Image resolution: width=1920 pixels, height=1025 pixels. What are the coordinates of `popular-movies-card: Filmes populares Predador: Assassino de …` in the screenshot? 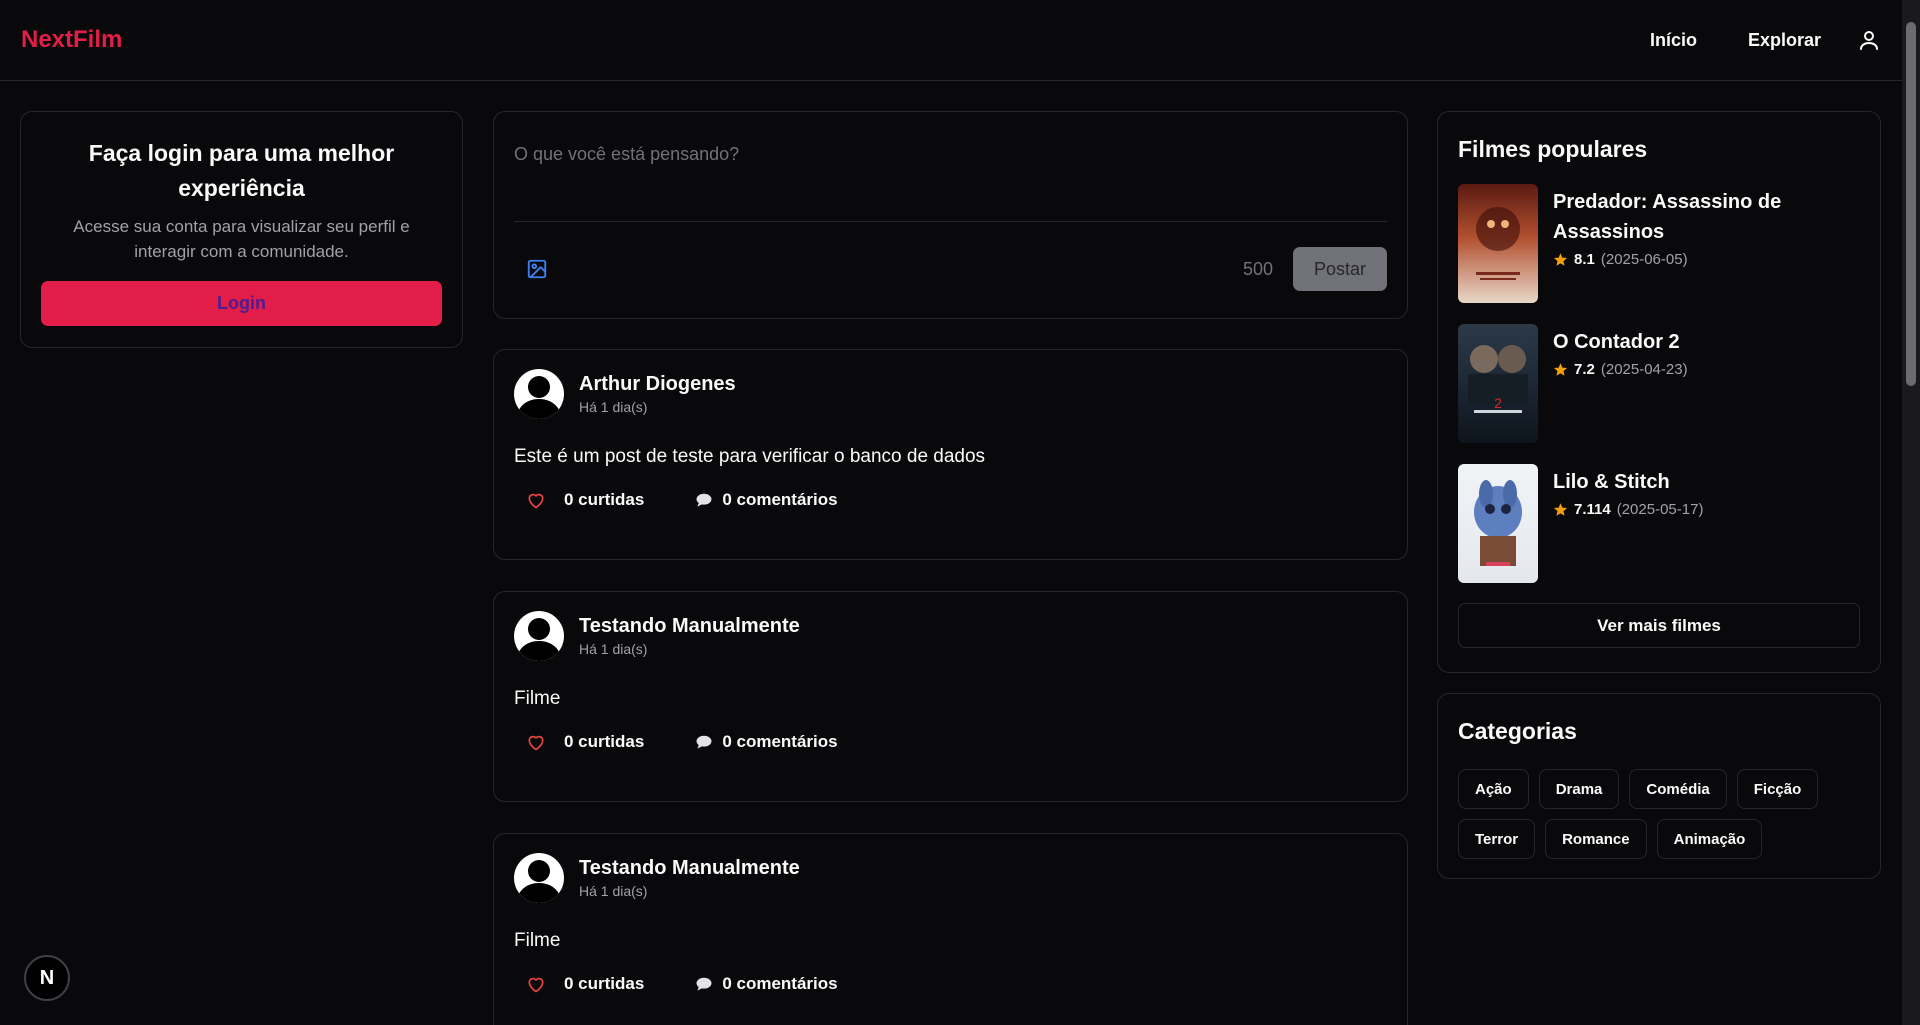 It's located at (1659, 392).